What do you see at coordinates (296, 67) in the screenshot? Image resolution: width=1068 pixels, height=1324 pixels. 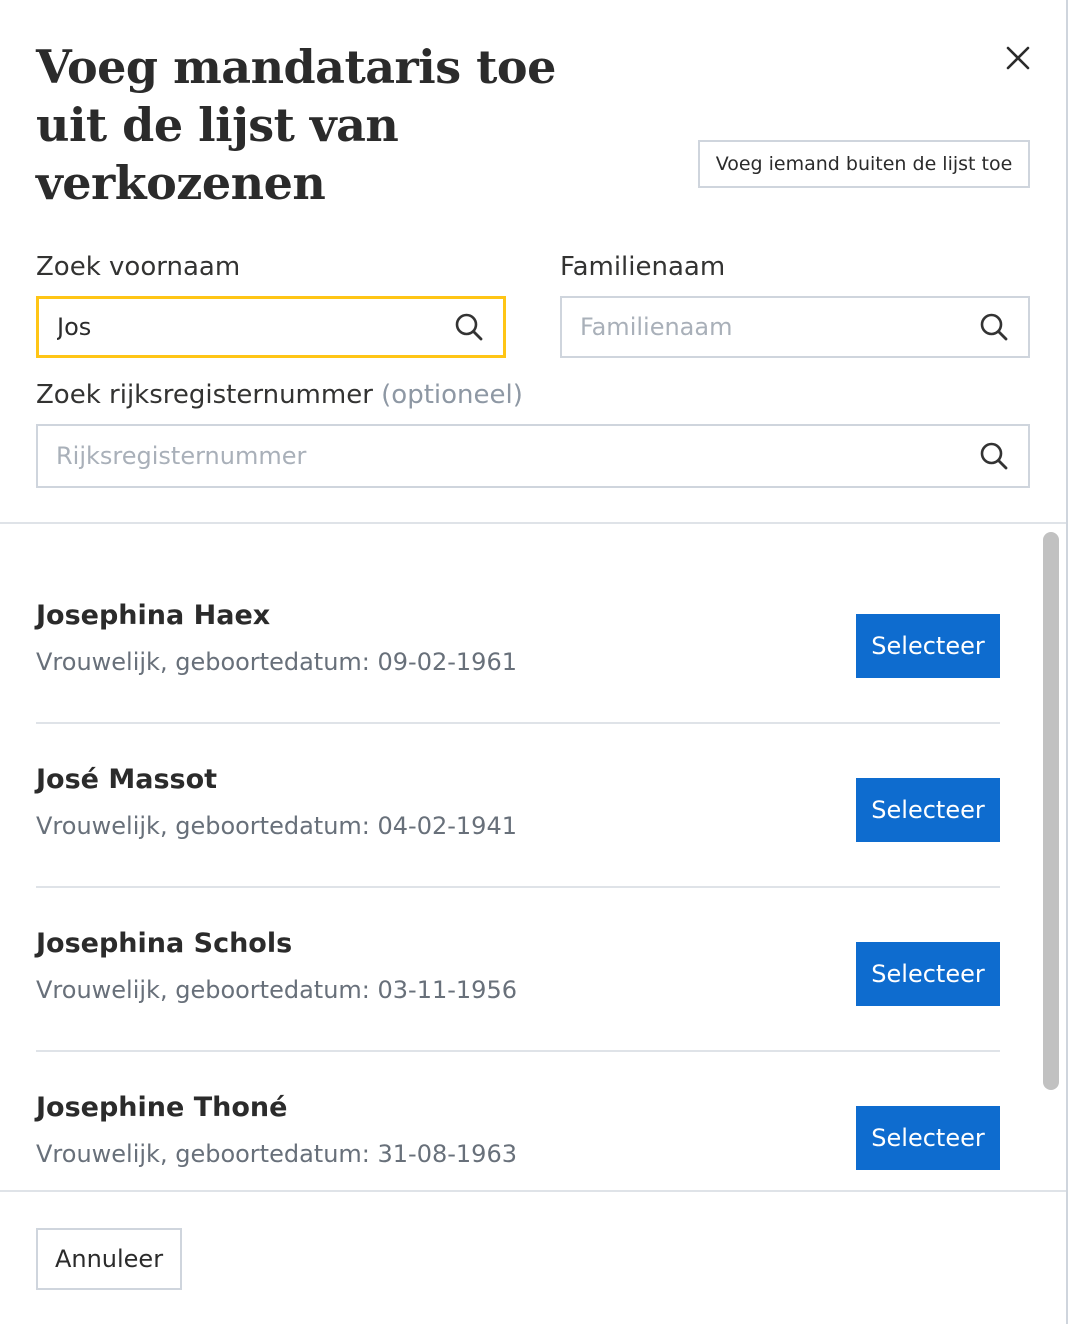 I see `title-line-1: Voeg mandataris toe` at bounding box center [296, 67].